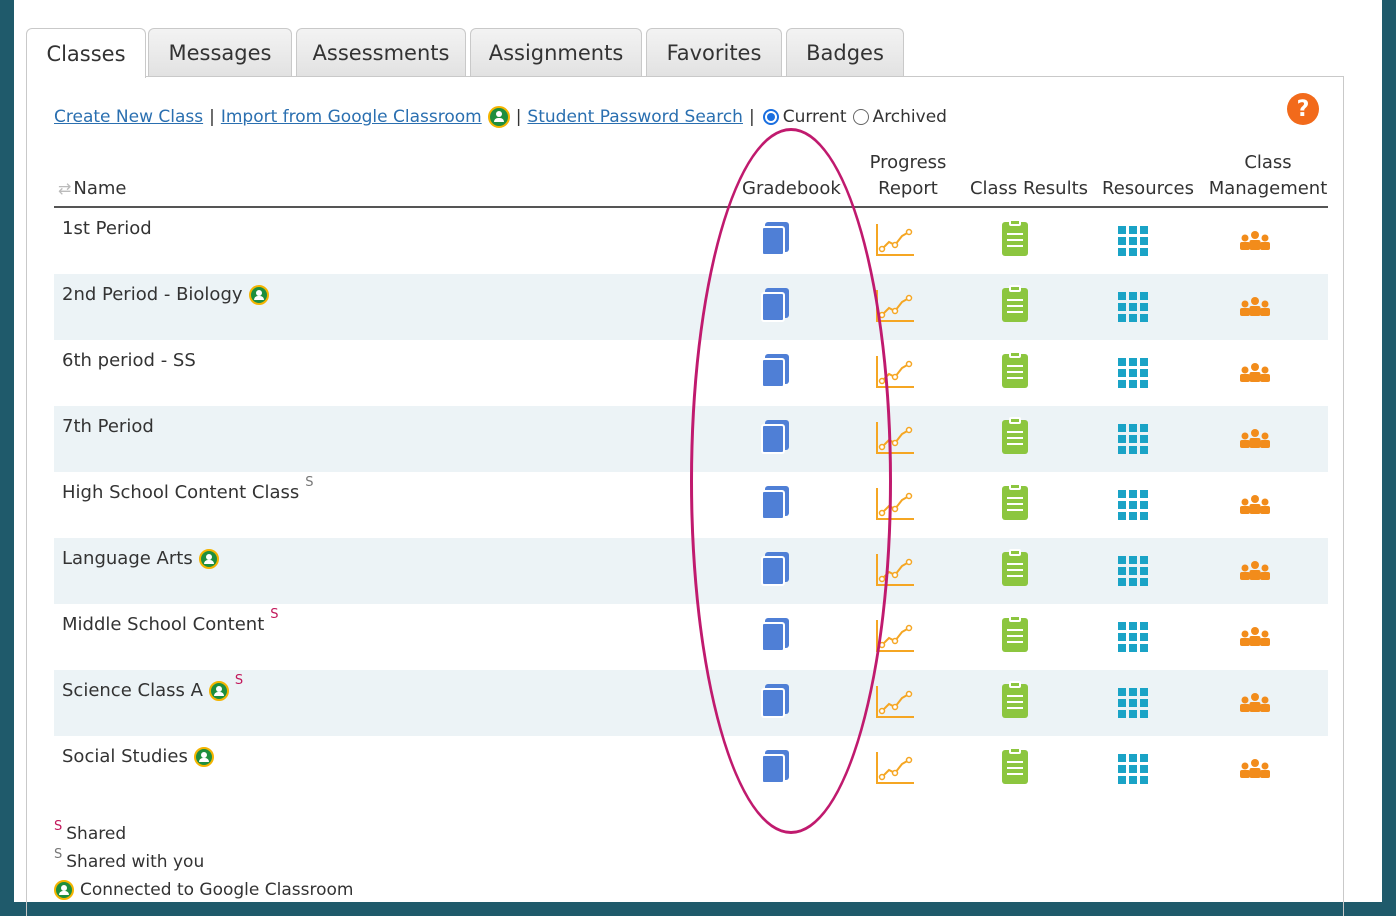 The image size is (1396, 916). I want to click on table-row: High School Content Class S, so click(691, 505).